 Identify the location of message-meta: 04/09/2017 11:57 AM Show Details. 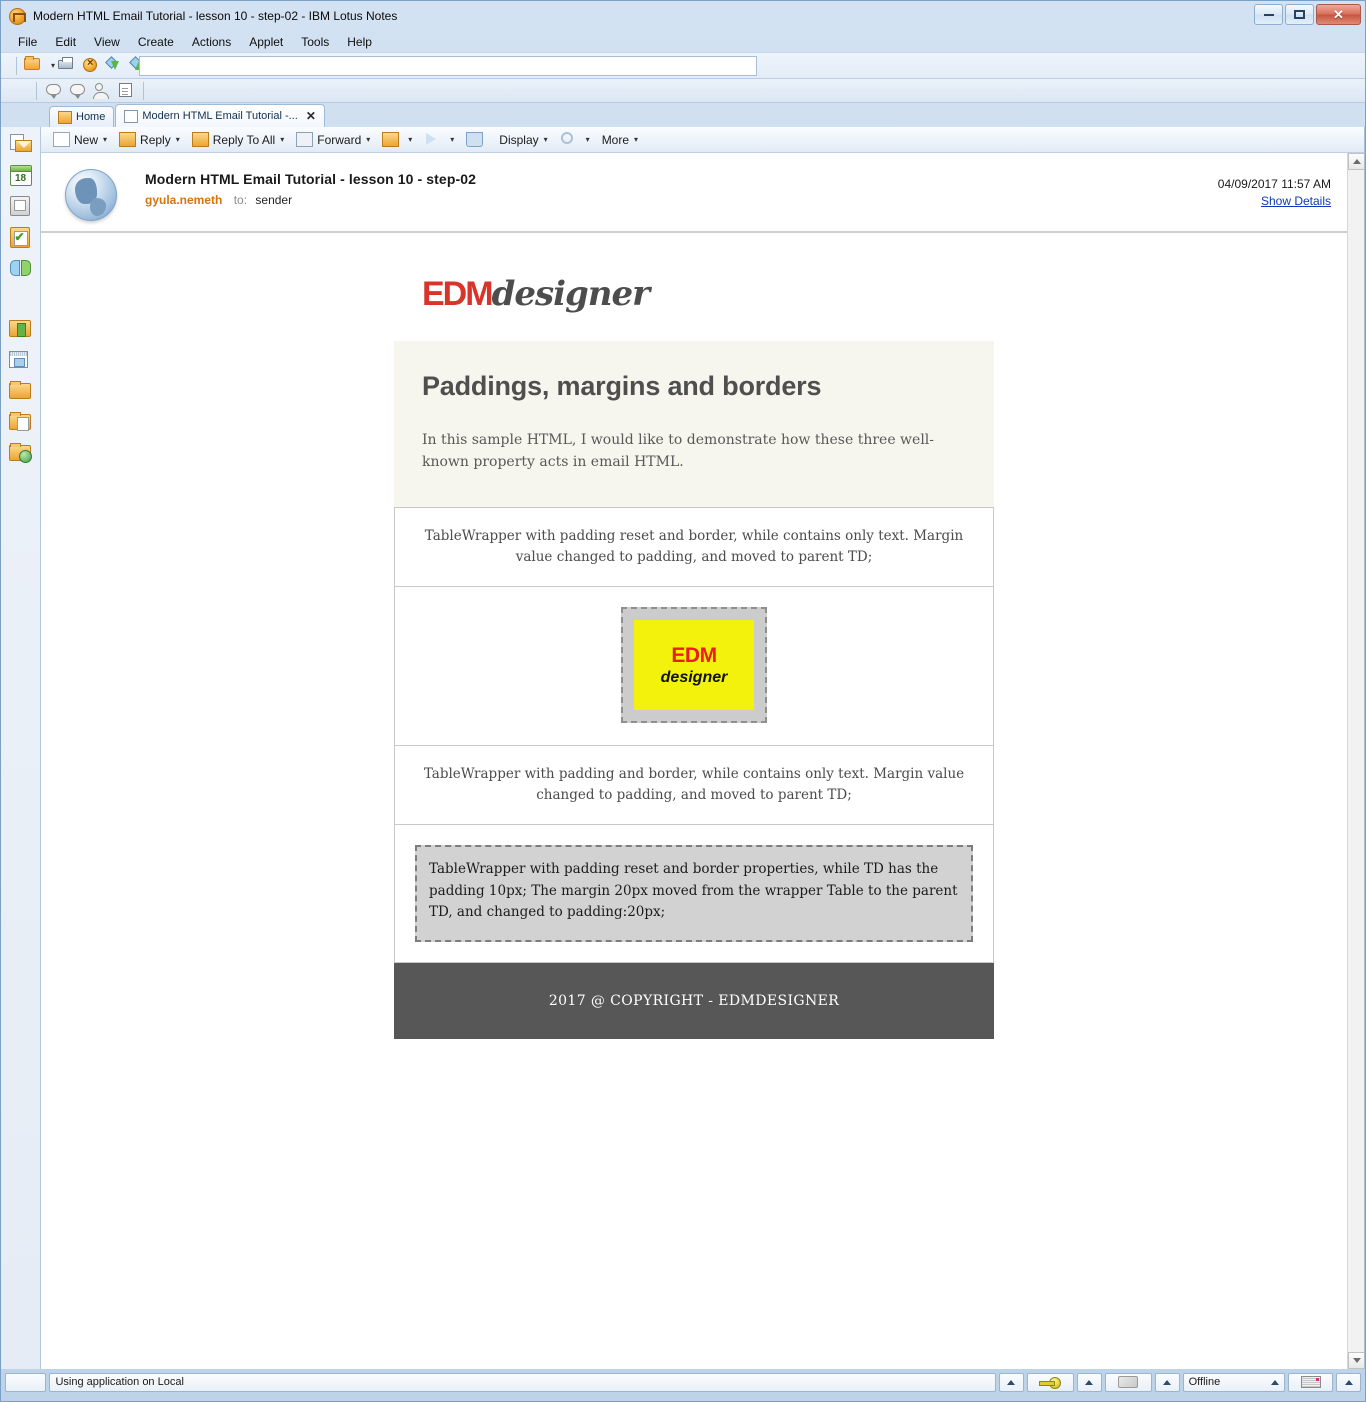
(1274, 192).